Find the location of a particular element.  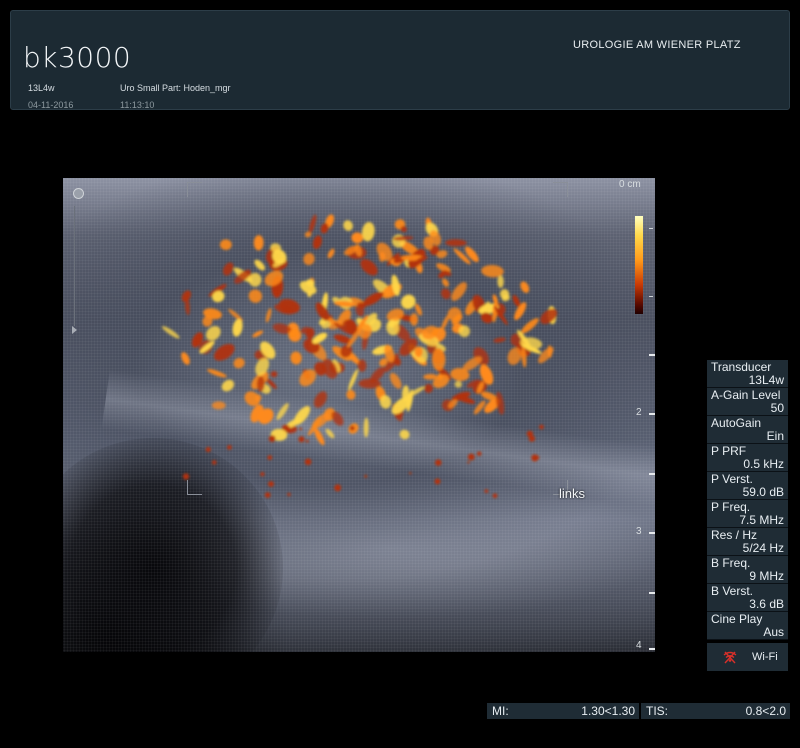

preset-label: Uro Small Part: Hoden_mgr is located at coordinates (175, 88).